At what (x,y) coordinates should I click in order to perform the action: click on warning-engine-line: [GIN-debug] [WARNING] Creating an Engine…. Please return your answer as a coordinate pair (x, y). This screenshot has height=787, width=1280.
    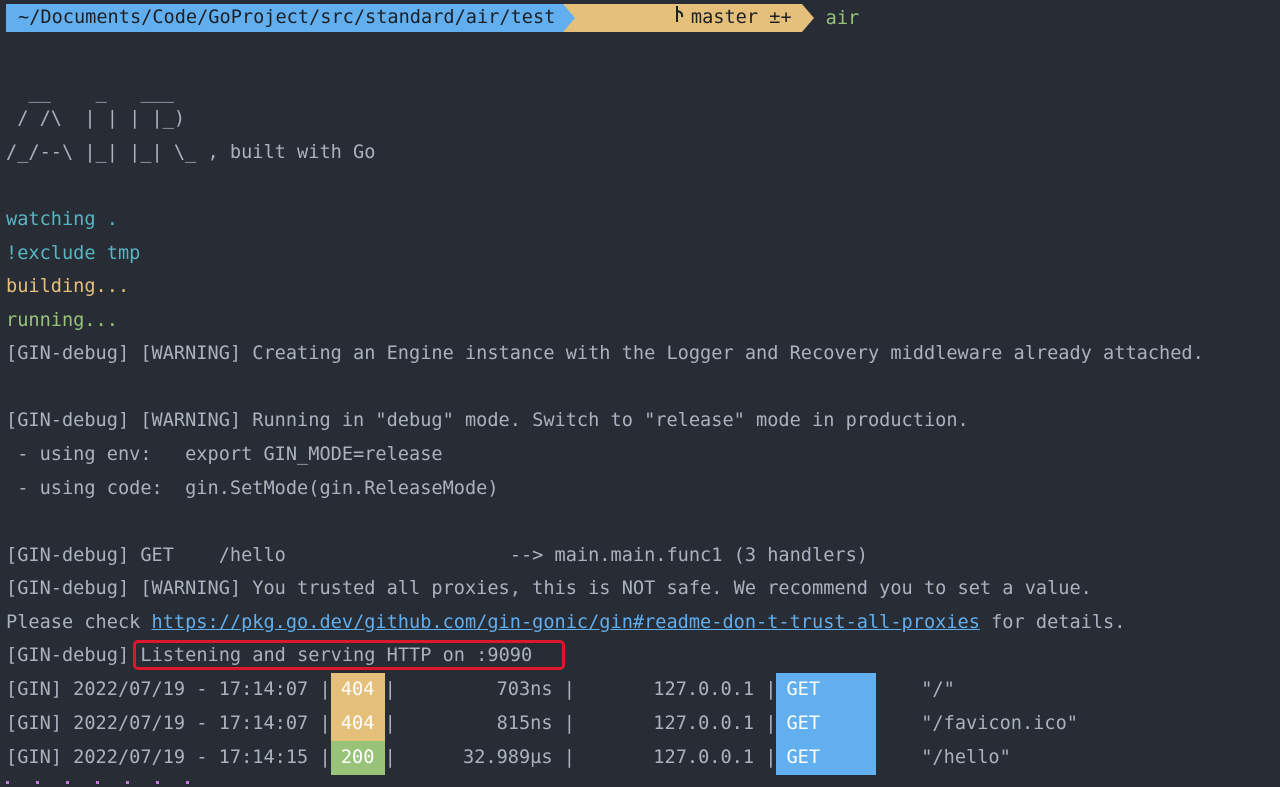
    Looking at the image, I should click on (605, 353).